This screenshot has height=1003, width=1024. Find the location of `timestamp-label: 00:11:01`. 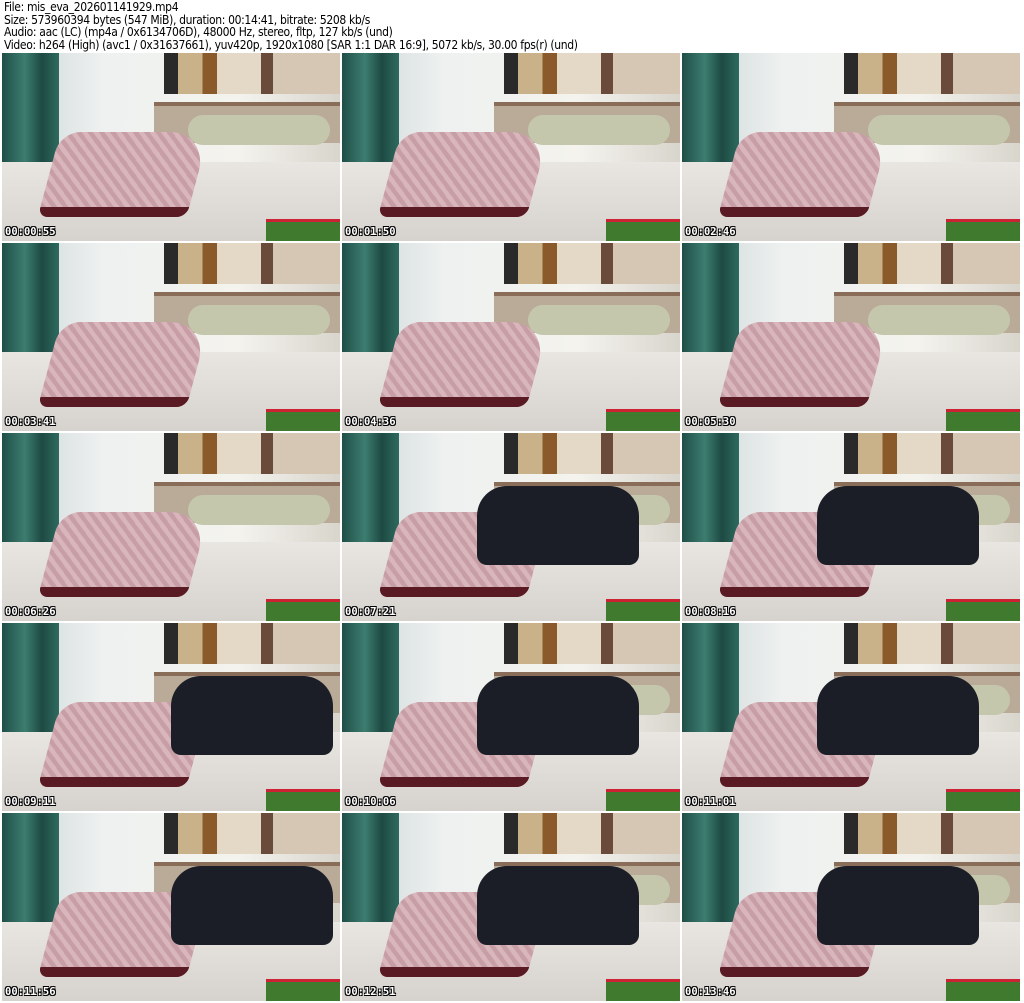

timestamp-label: 00:11:01 is located at coordinates (710, 802).